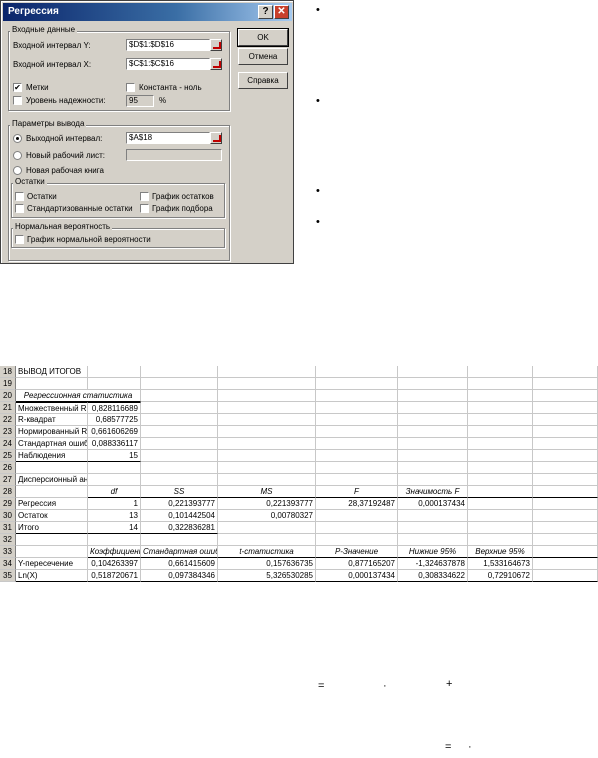 Image resolution: width=598 pixels, height=758 pixels. What do you see at coordinates (52, 408) in the screenshot?
I see `sheet-cell: Множественный R` at bounding box center [52, 408].